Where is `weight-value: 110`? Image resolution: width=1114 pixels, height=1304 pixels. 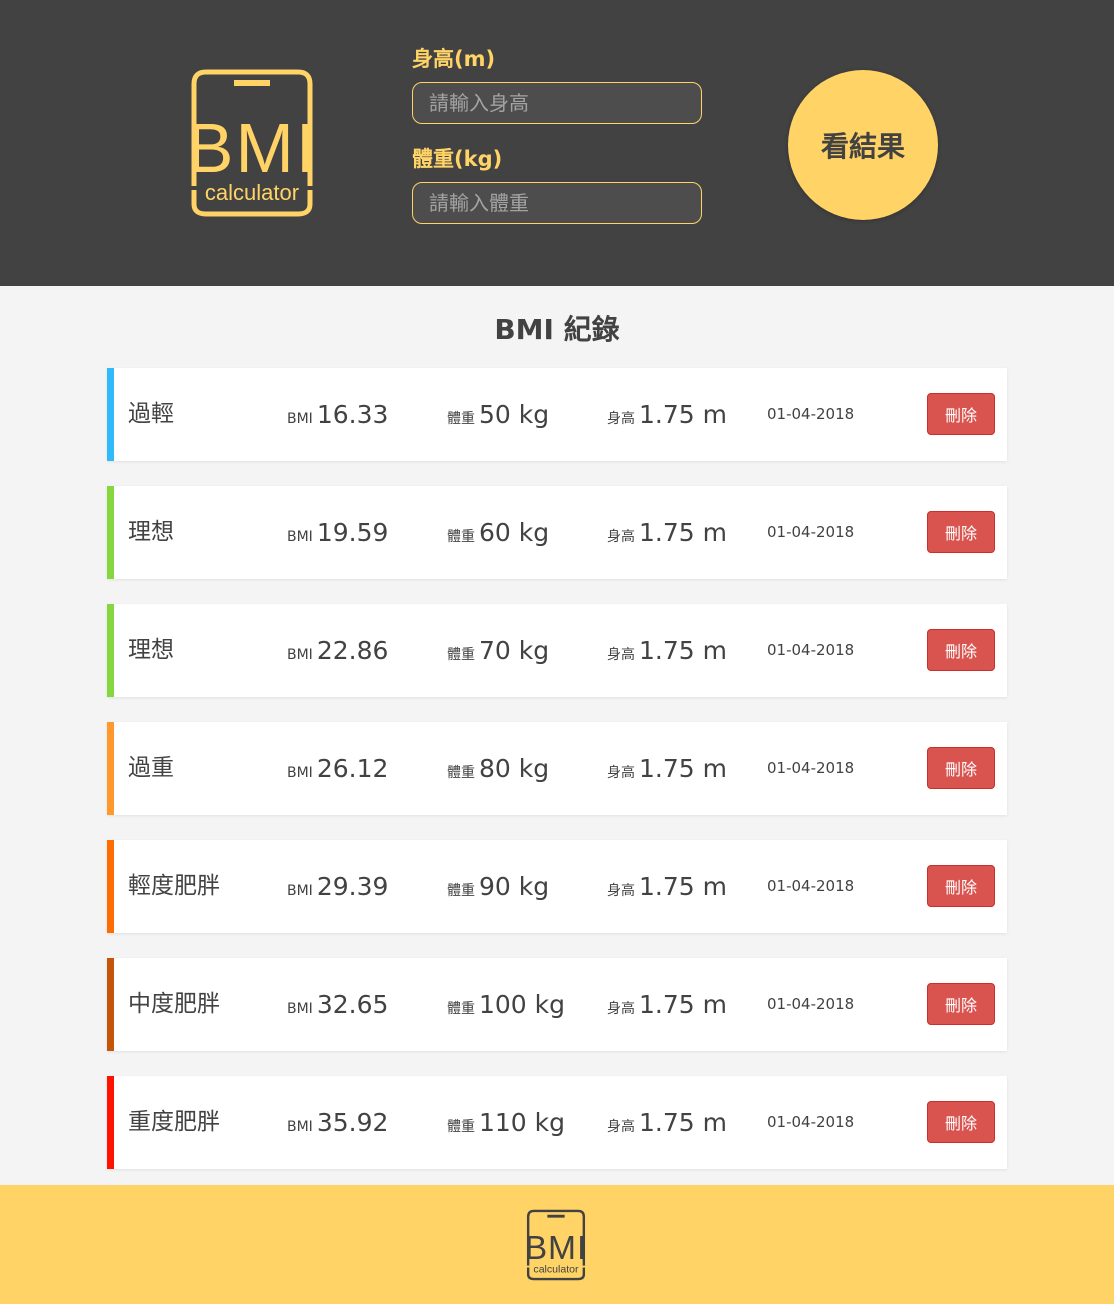 weight-value: 110 is located at coordinates (503, 1122).